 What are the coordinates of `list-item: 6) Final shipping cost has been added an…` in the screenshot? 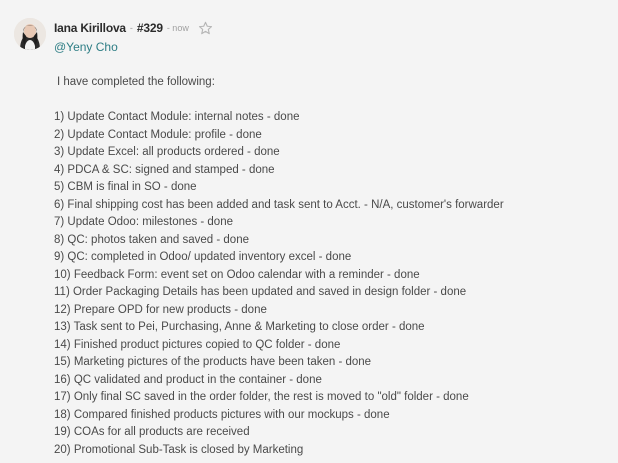 It's located at (279, 204).